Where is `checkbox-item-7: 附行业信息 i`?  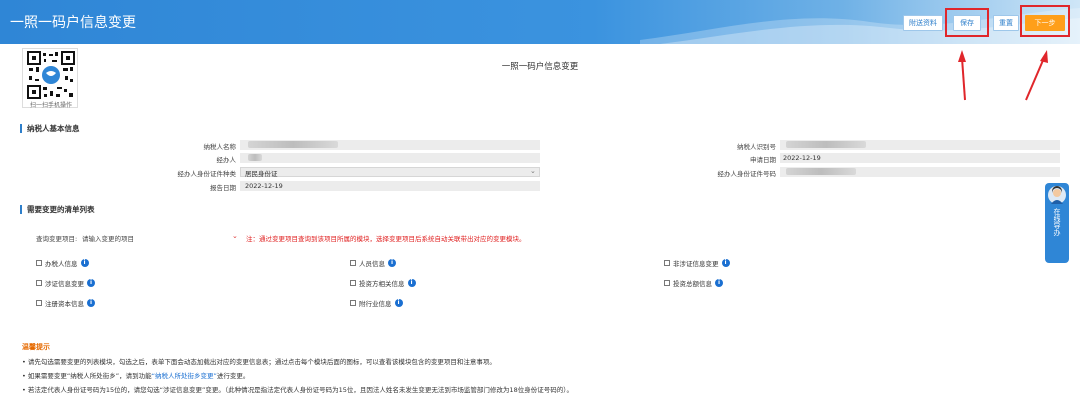 checkbox-item-7: 附行业信息 i is located at coordinates (376, 303).